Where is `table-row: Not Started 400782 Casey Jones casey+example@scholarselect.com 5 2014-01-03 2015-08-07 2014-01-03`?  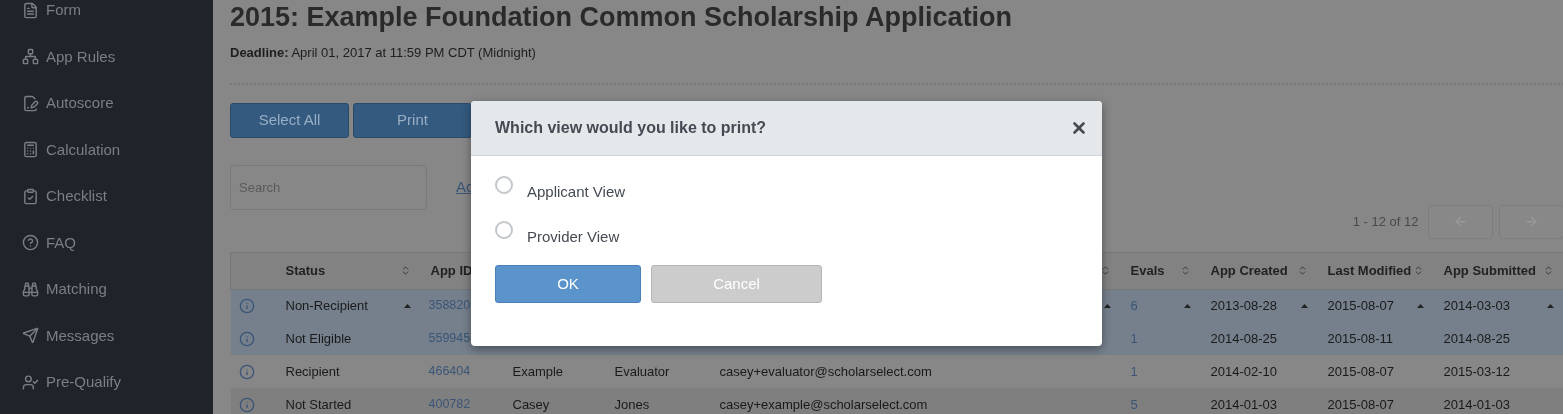 table-row: Not Started 400782 Casey Jones casey+example@scholarselect.com 5 2014-01-03 2015-08-07 2014-01-03 is located at coordinates (896, 401).